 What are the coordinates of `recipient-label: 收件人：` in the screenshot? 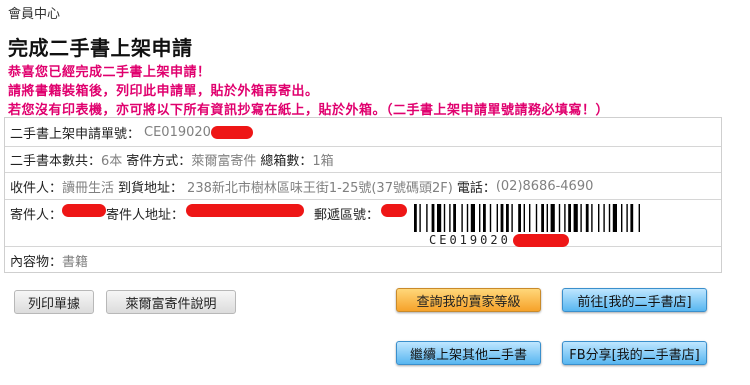 It's located at (36, 188).